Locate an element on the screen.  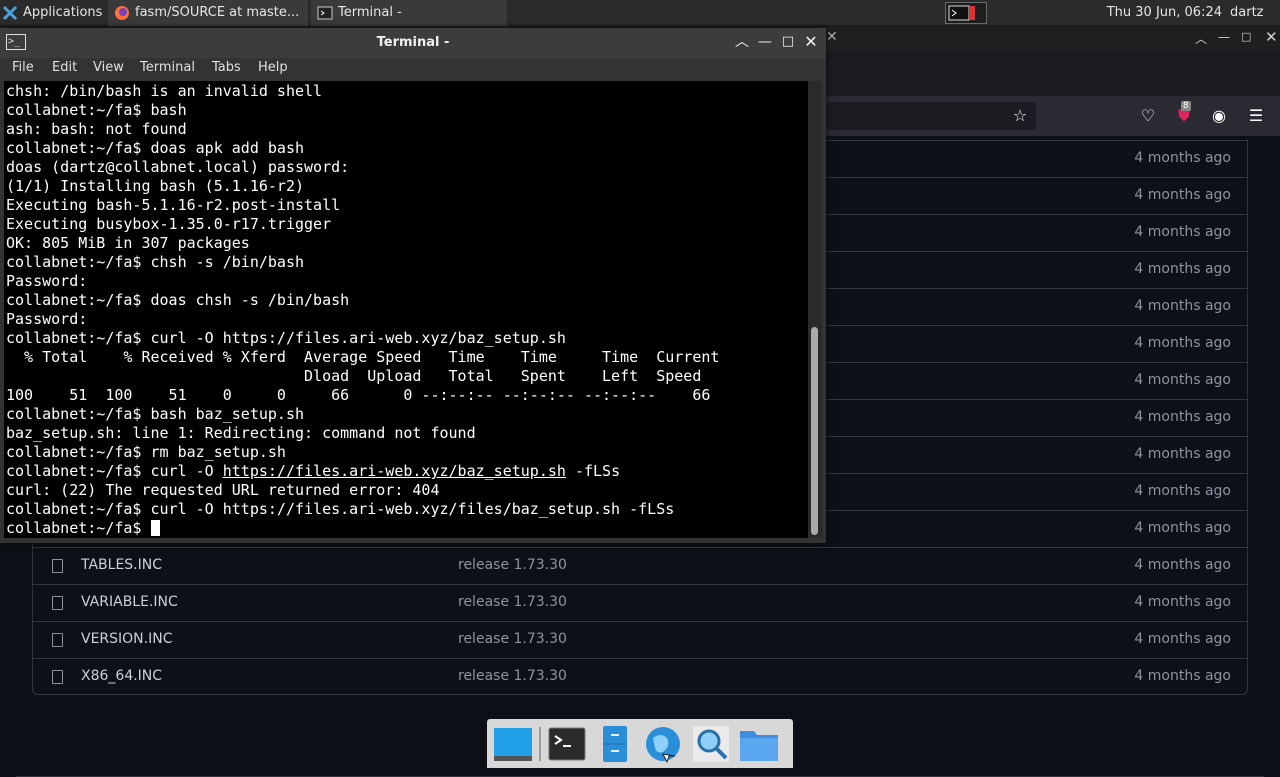
scrollbar-thumb is located at coordinates (814, 431).